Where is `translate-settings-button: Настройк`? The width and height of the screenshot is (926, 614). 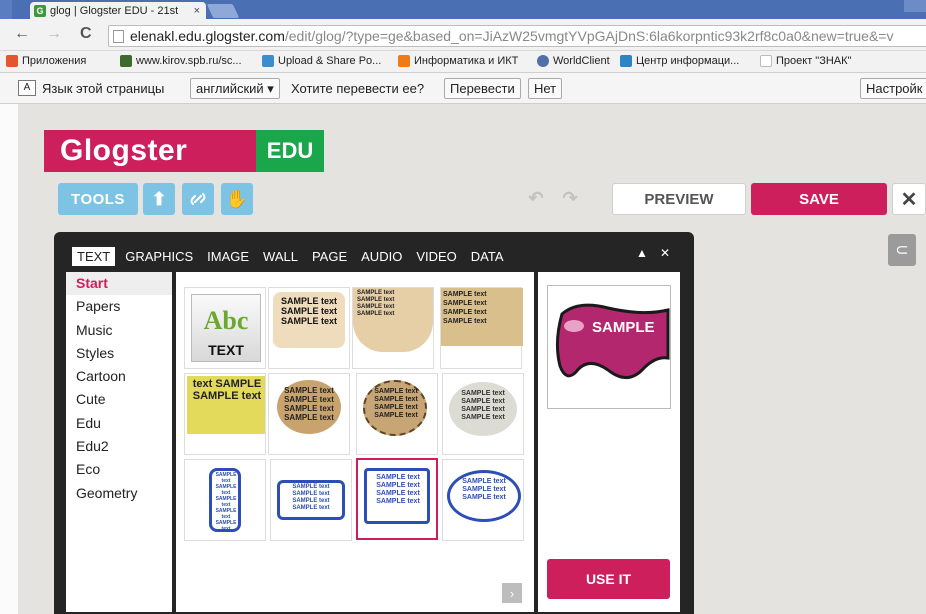 translate-settings-button: Настройк is located at coordinates (893, 88).